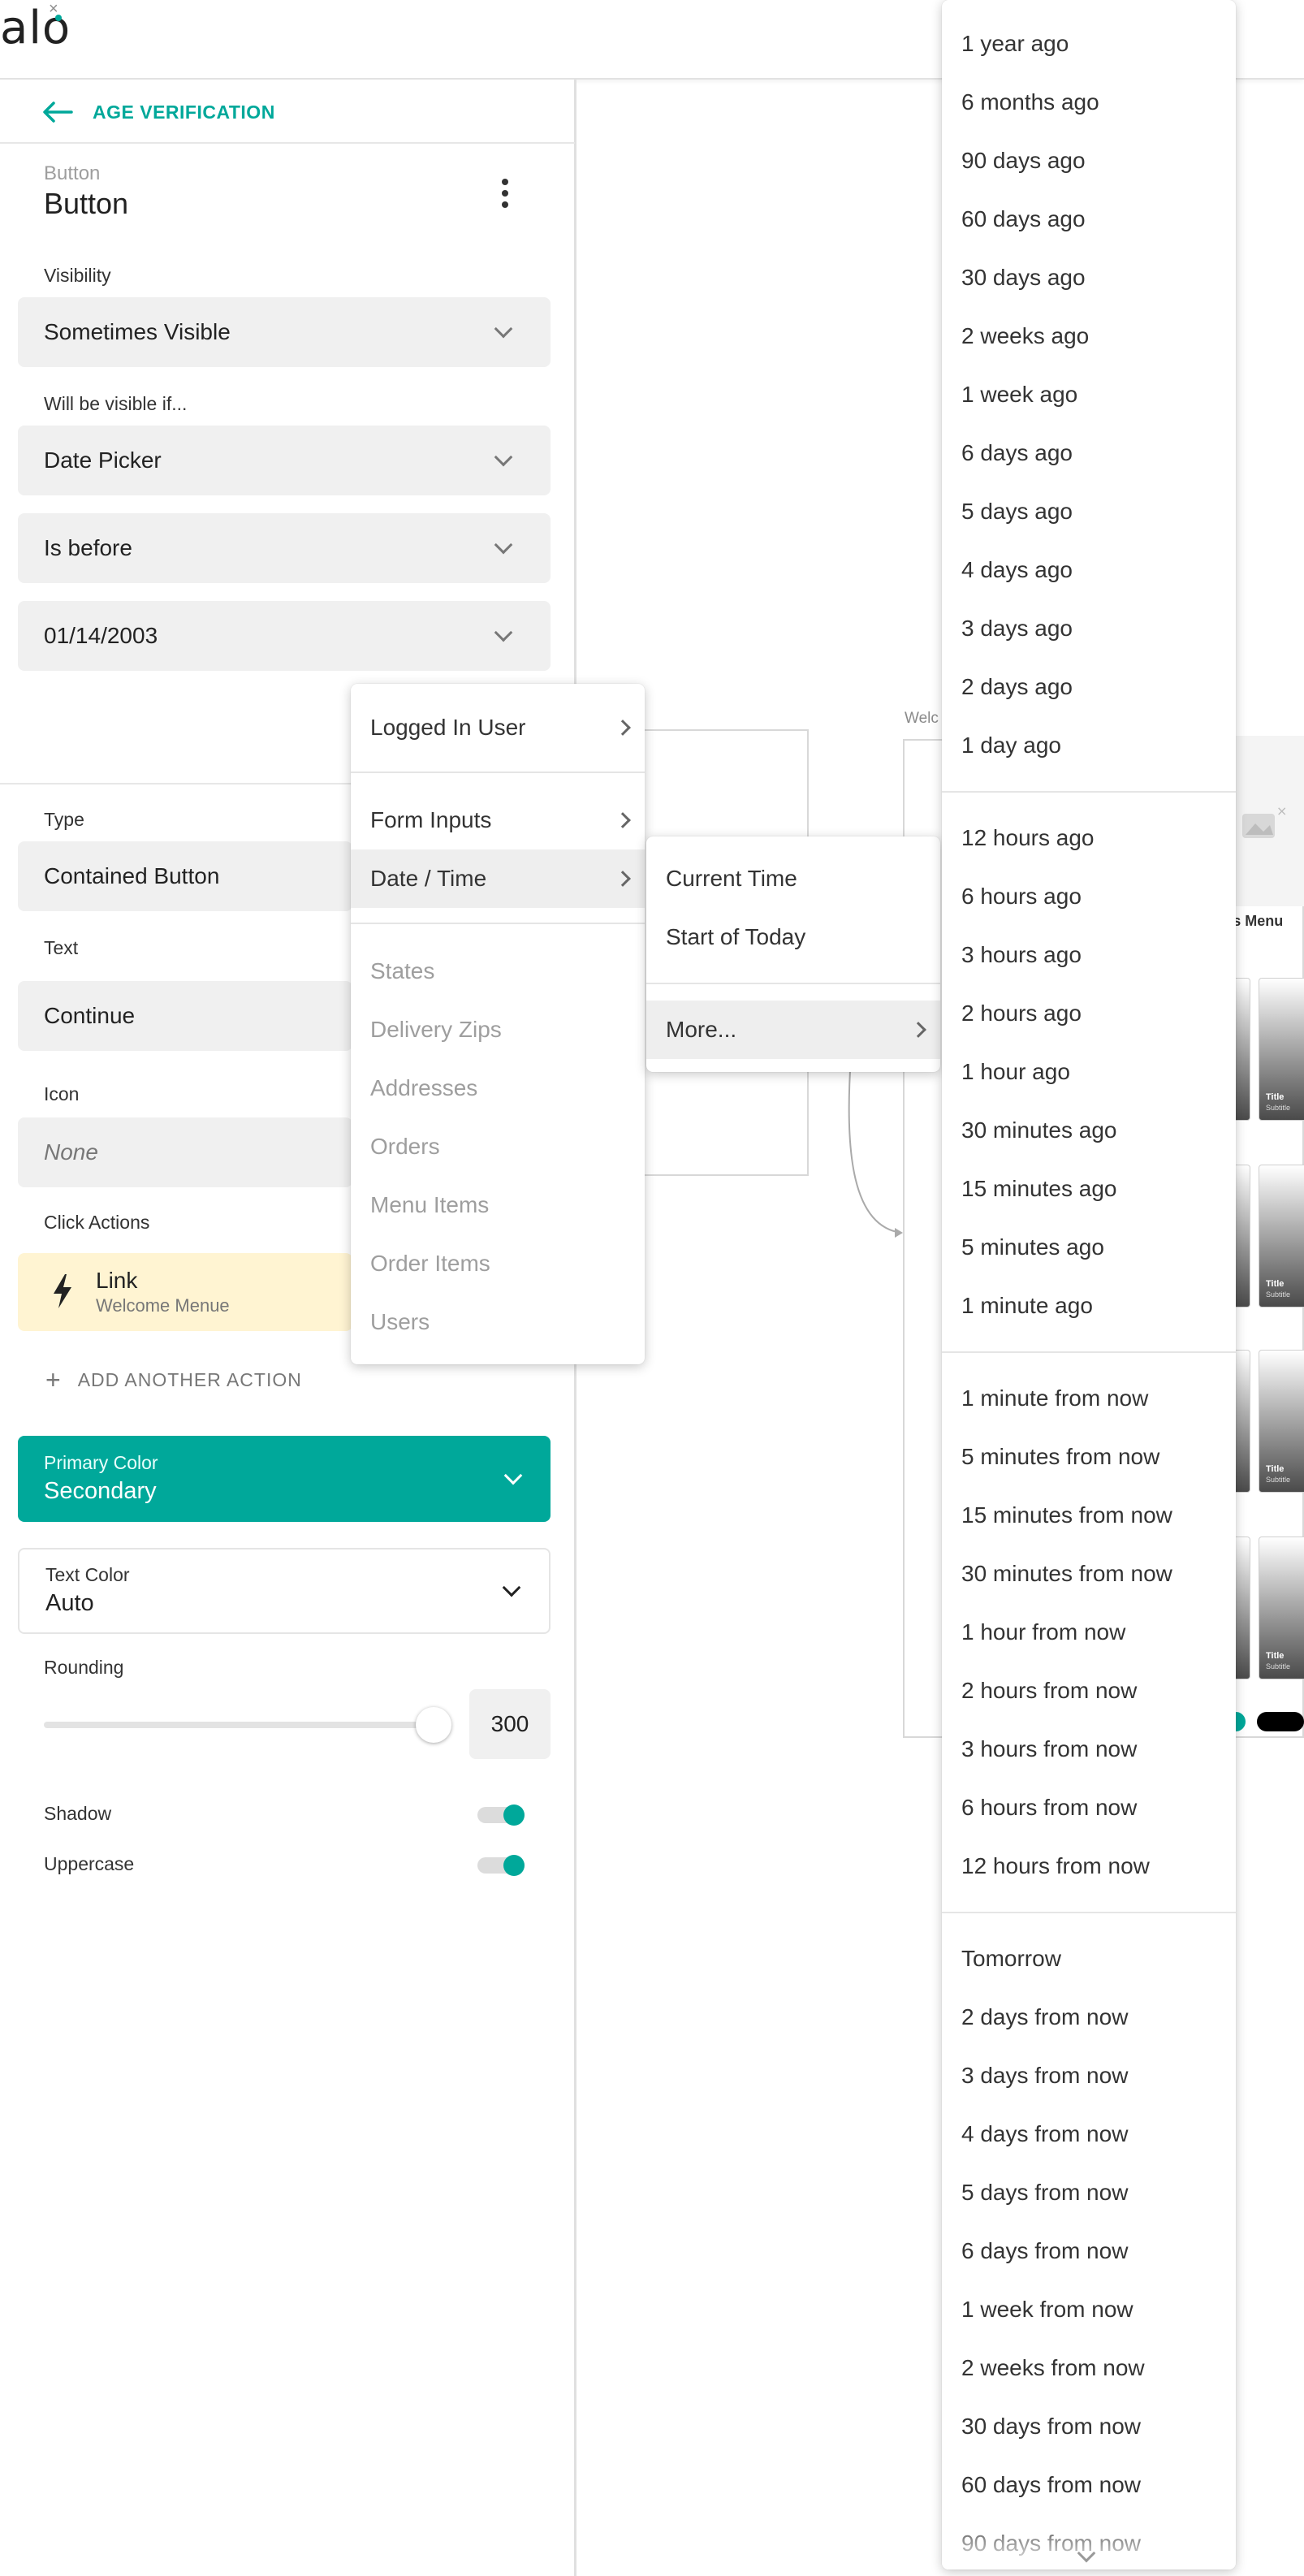 Image resolution: width=1304 pixels, height=2576 pixels. Describe the element at coordinates (498, 879) in the screenshot. I see `menu-item-date-time: Date / Time` at that location.